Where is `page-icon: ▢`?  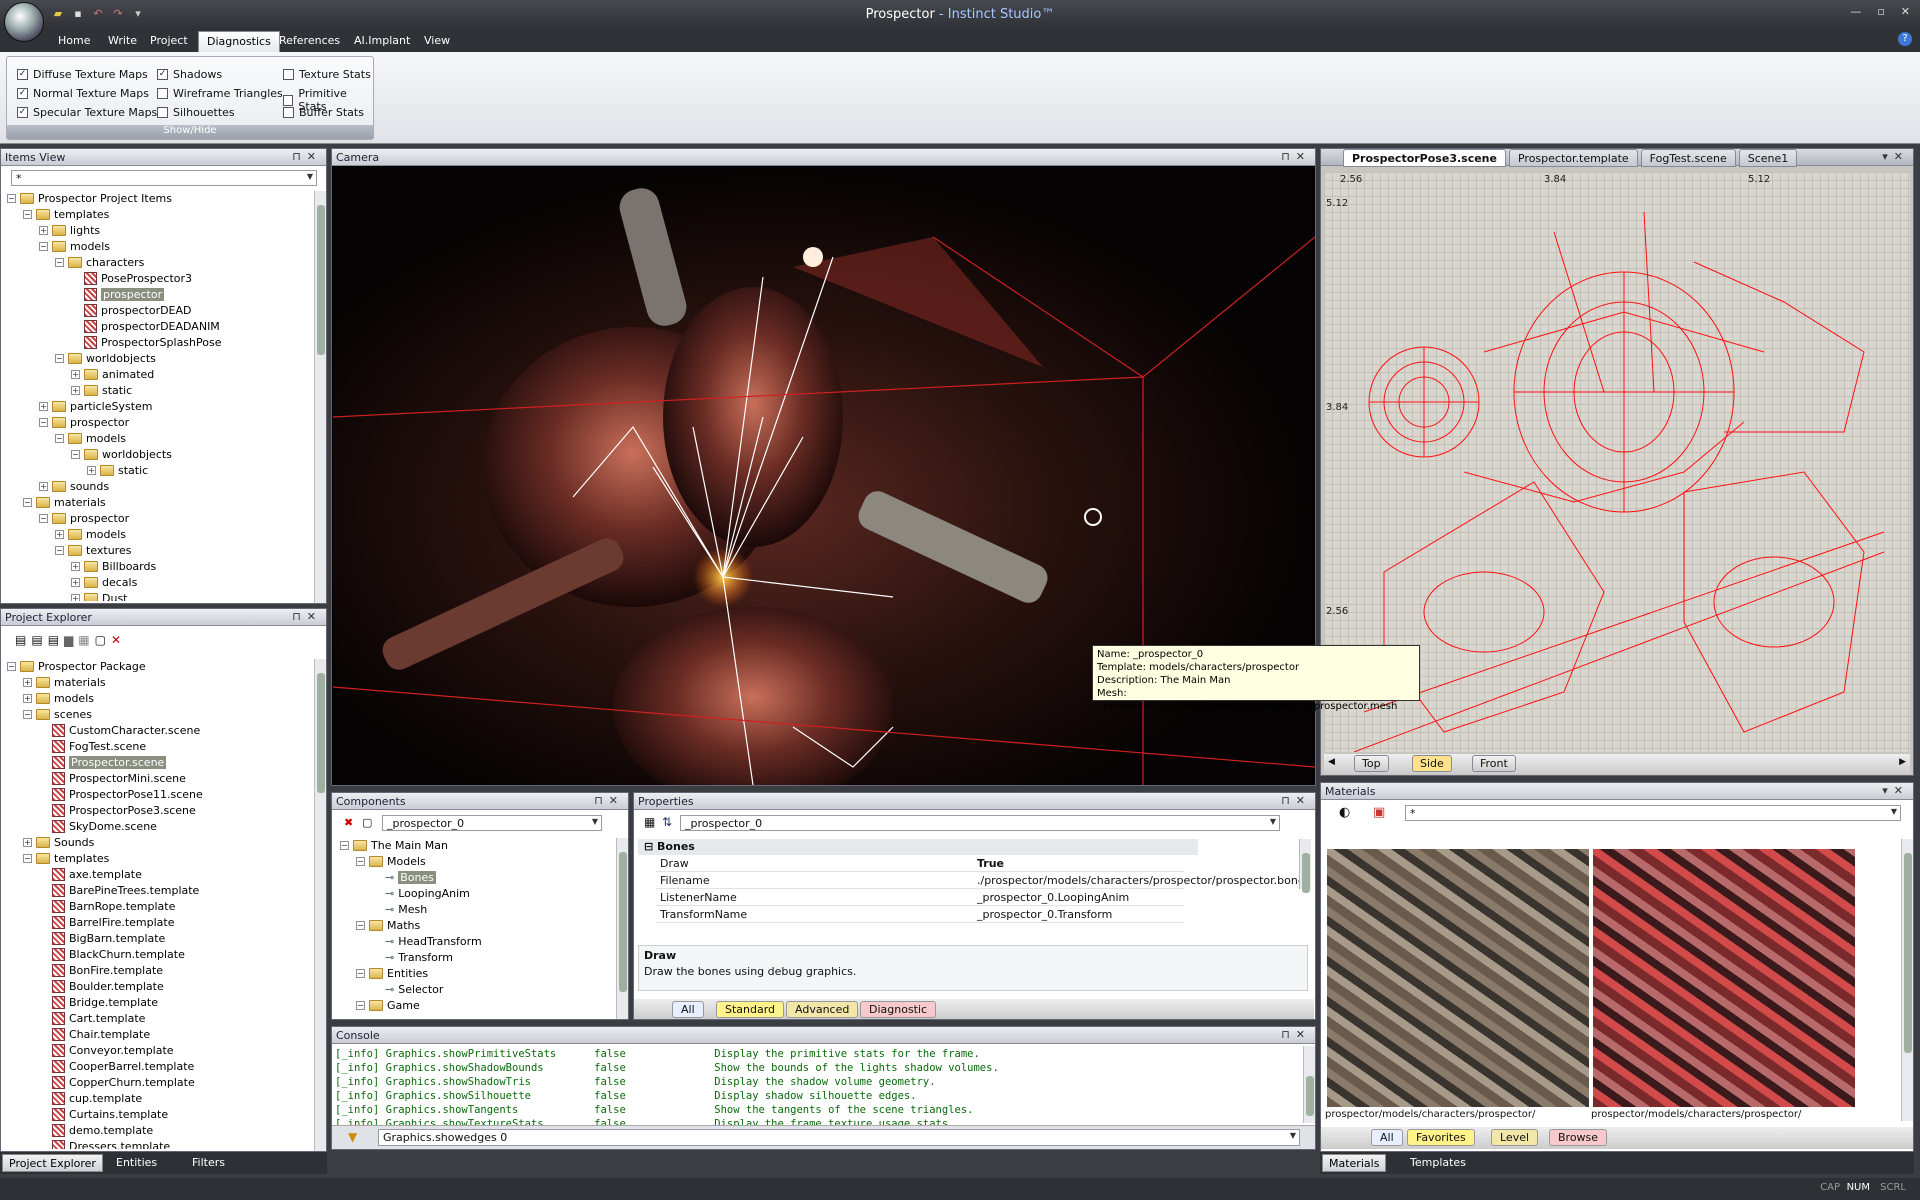
page-icon: ▢ is located at coordinates (367, 822).